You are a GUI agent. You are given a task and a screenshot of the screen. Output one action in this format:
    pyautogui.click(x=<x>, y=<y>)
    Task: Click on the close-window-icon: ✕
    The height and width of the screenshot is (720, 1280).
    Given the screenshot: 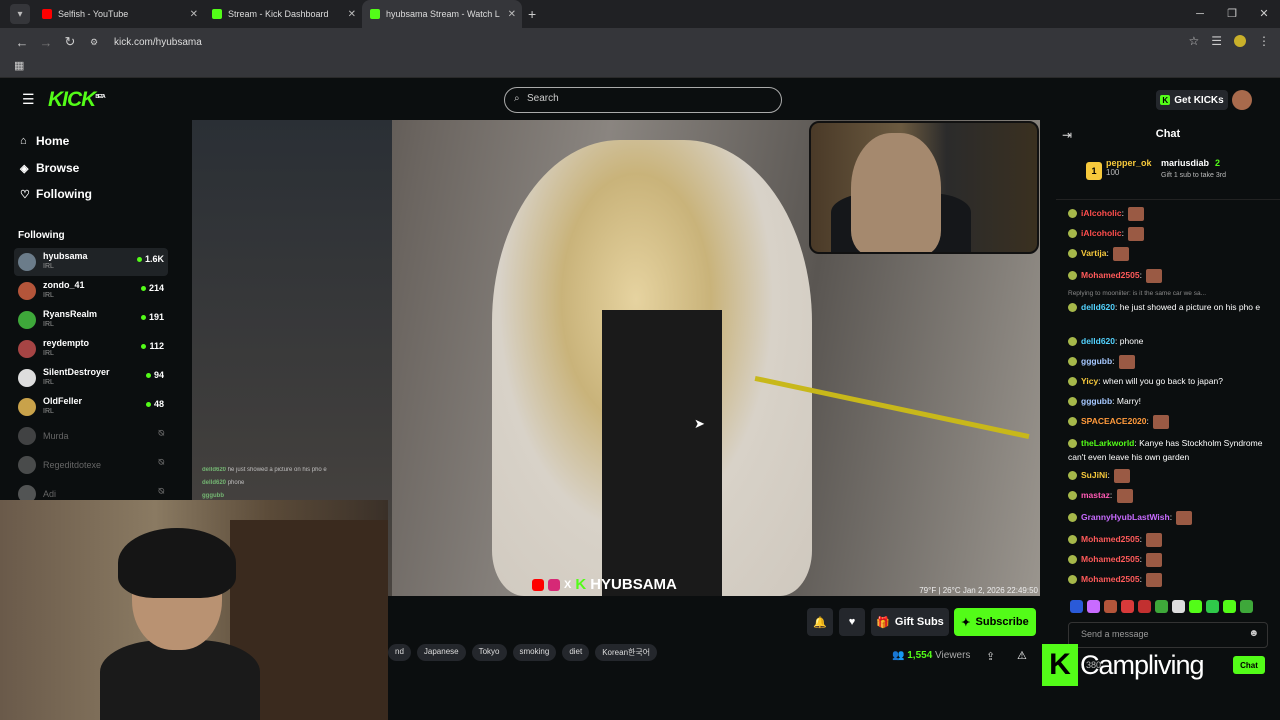 What is the action you would take?
    pyautogui.click(x=1264, y=14)
    